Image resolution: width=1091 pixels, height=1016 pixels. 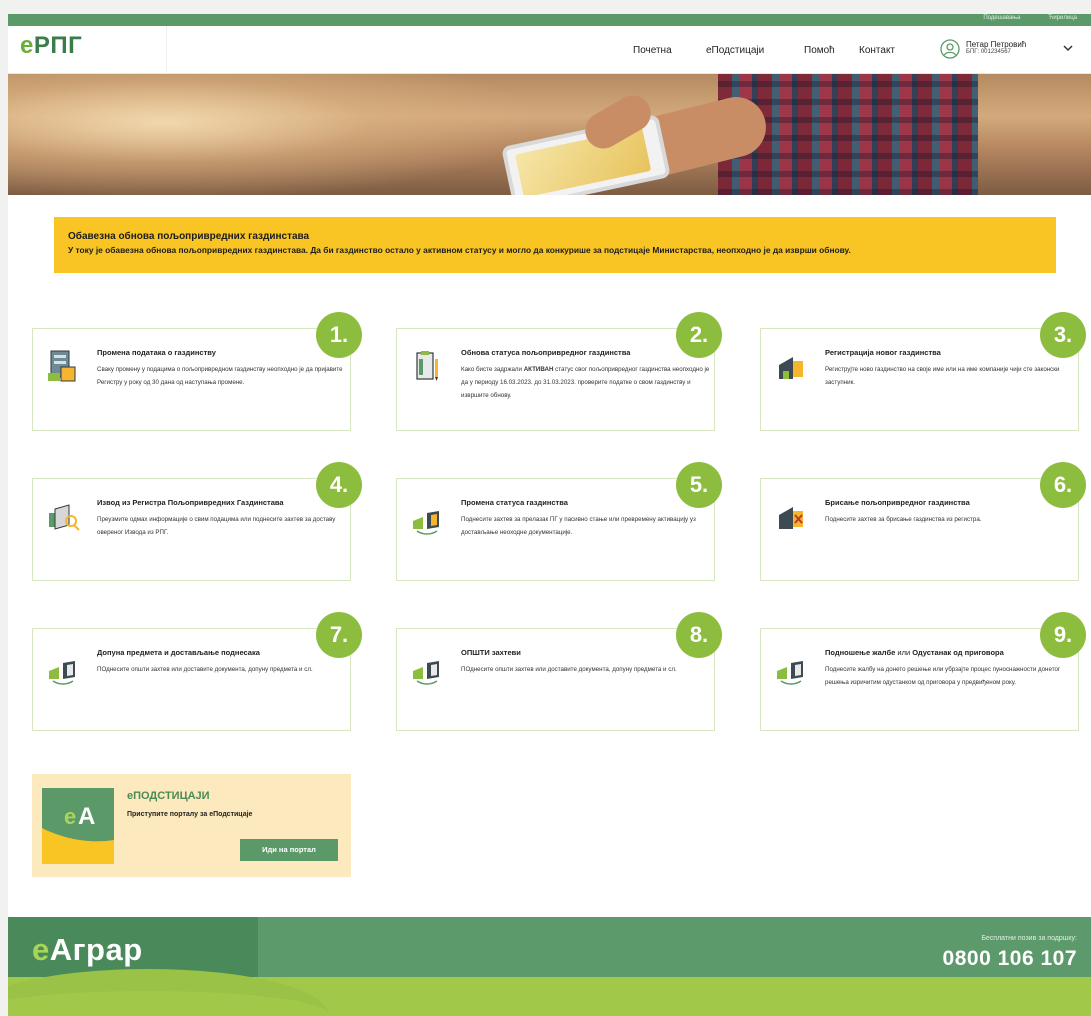 What do you see at coordinates (289, 850) in the screenshot?
I see `go-to-portal-button: Иди на портал` at bounding box center [289, 850].